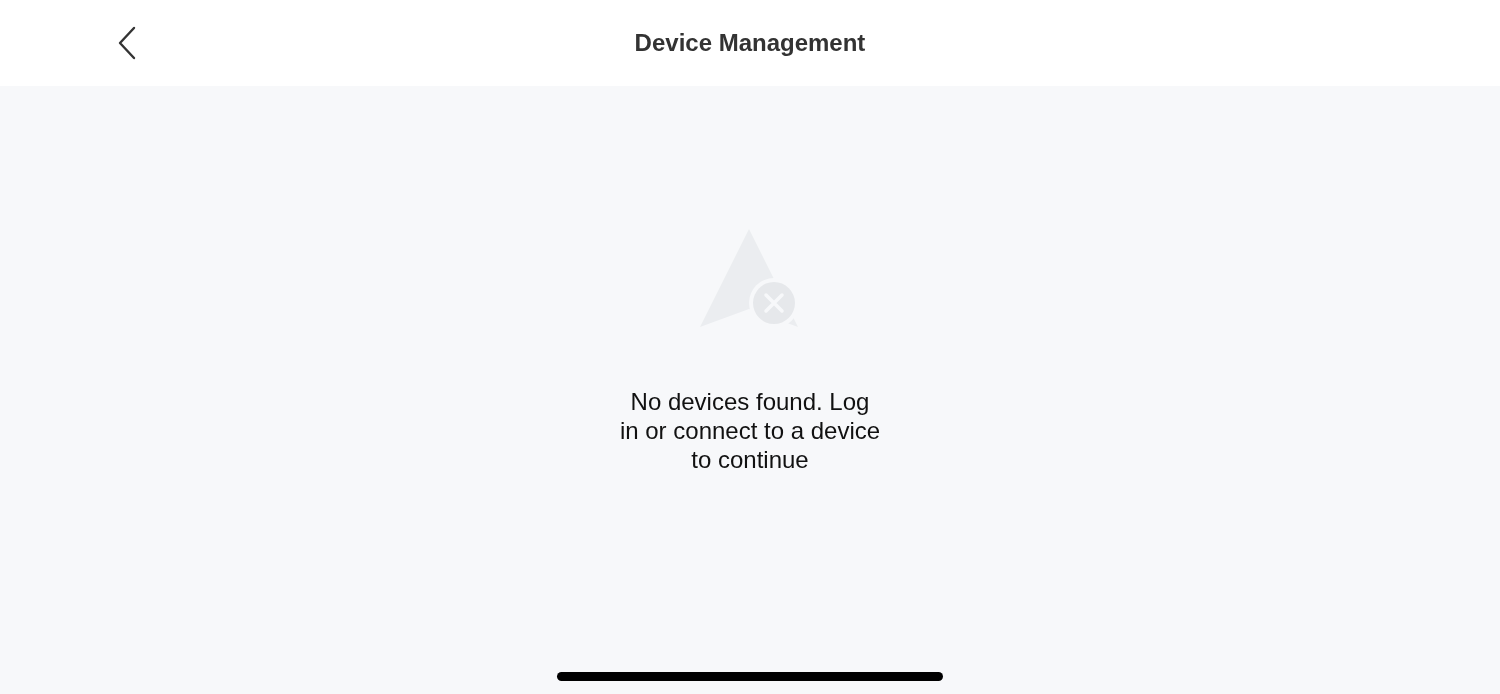  I want to click on page-title: Device Management, so click(750, 43).